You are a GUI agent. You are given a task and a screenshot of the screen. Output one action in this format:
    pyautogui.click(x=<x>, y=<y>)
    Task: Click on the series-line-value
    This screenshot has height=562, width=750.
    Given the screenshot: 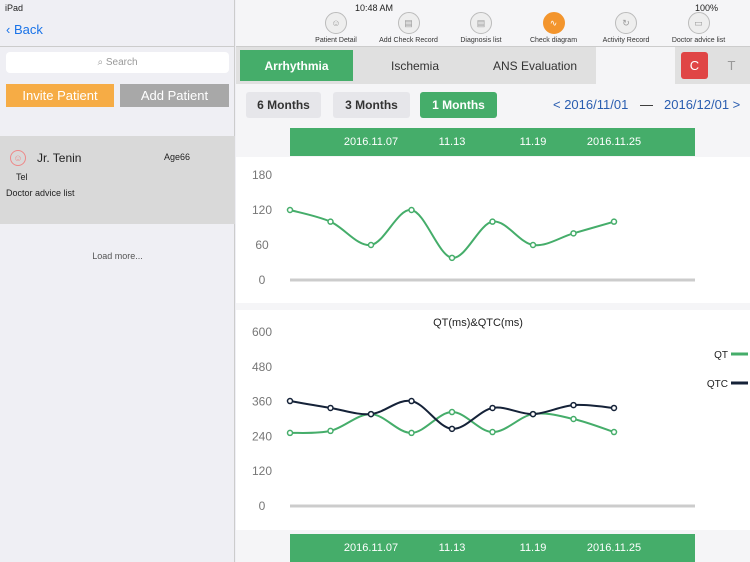 What is the action you would take?
    pyautogui.click(x=452, y=234)
    